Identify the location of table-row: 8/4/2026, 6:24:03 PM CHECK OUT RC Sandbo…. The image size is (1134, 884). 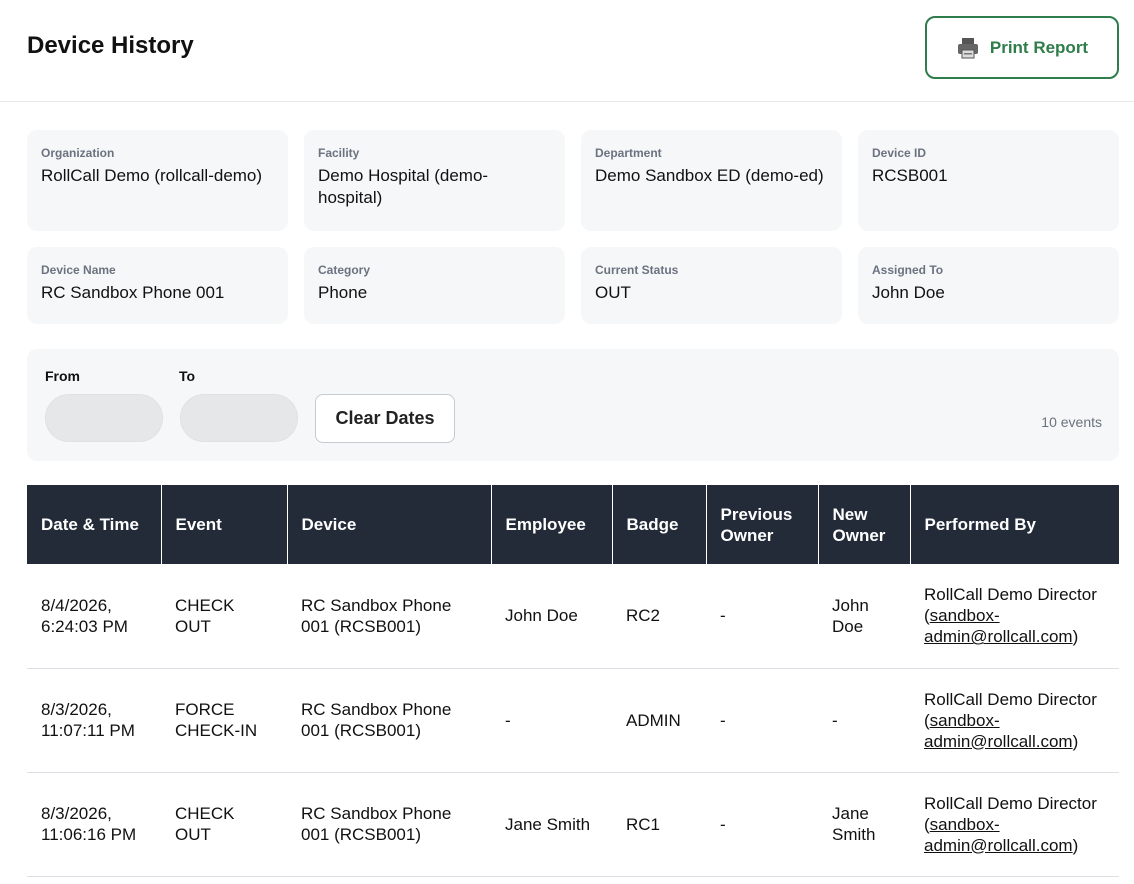
(573, 616).